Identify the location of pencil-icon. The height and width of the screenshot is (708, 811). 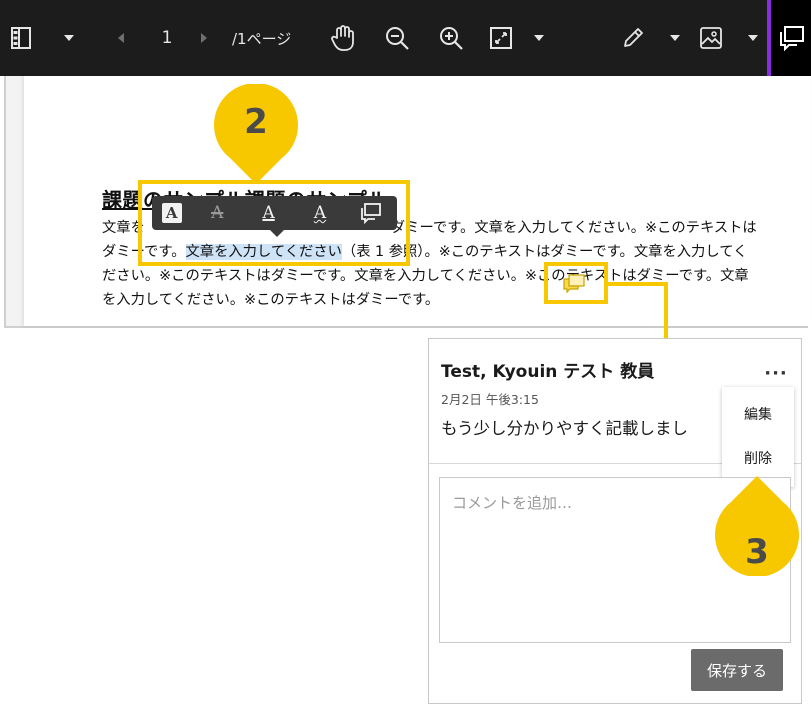
(633, 38).